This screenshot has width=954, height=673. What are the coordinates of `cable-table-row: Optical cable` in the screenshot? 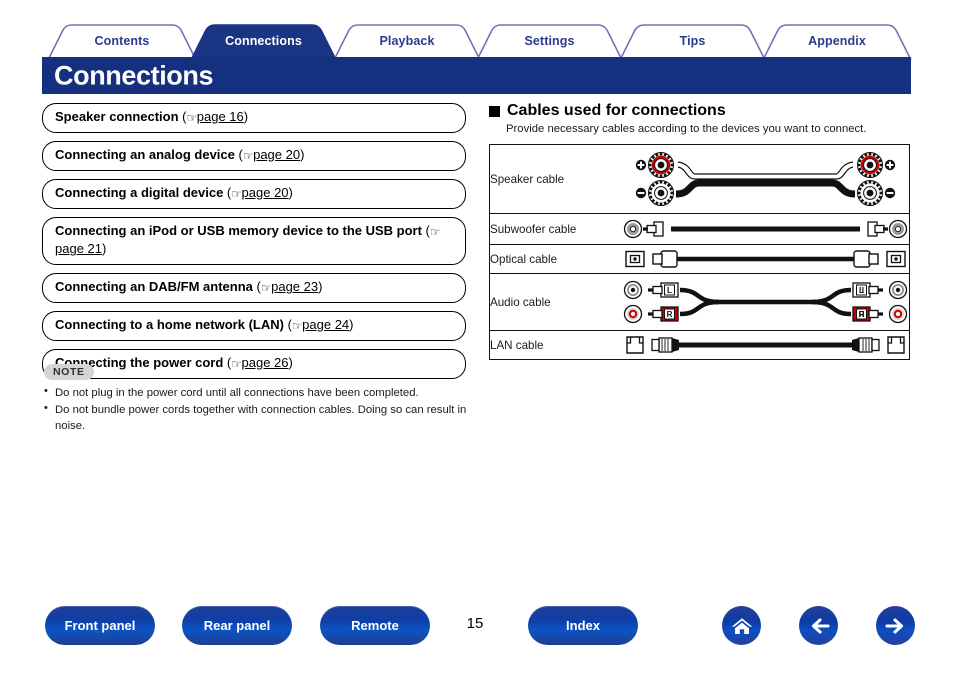 It's located at (699, 259).